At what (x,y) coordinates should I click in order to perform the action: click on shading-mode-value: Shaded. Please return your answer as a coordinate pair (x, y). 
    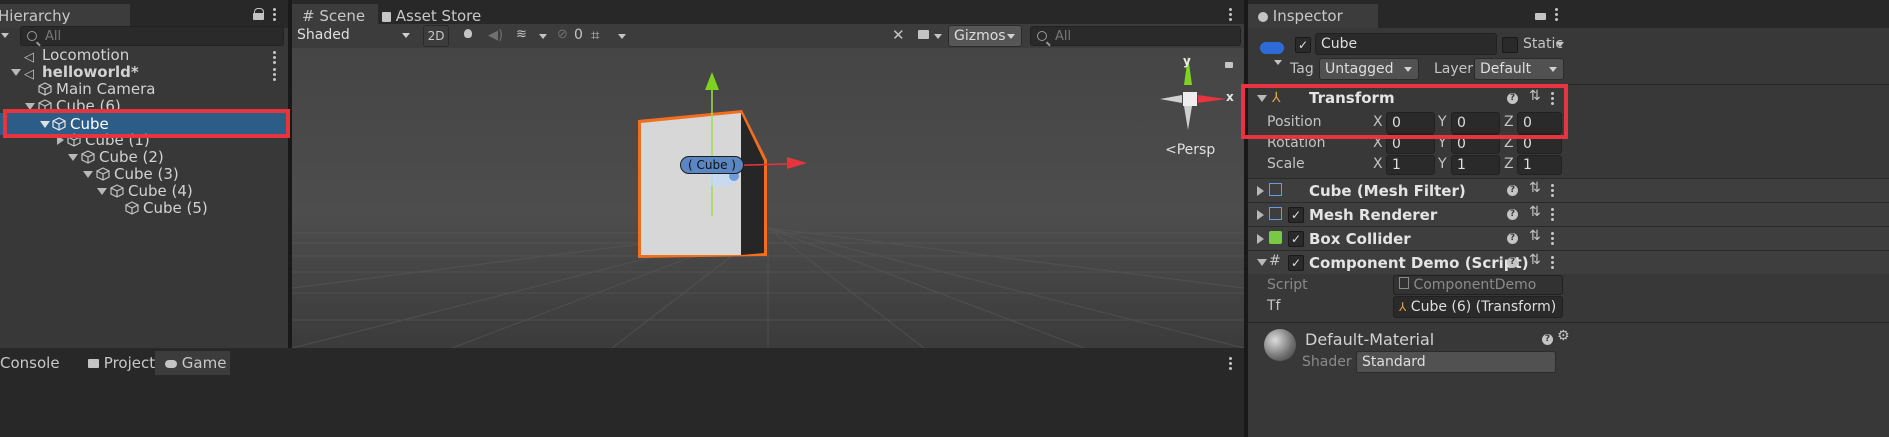
    Looking at the image, I should click on (323, 35).